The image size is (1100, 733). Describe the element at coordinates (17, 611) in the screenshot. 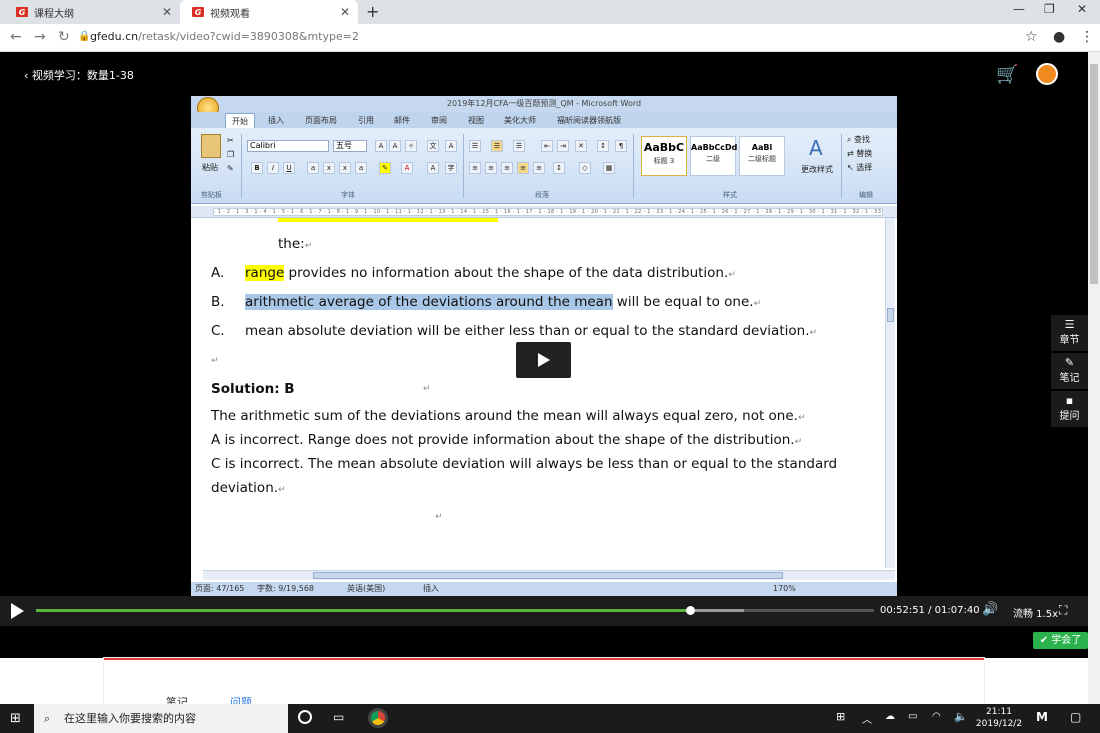

I see `play-pause-icon` at that location.